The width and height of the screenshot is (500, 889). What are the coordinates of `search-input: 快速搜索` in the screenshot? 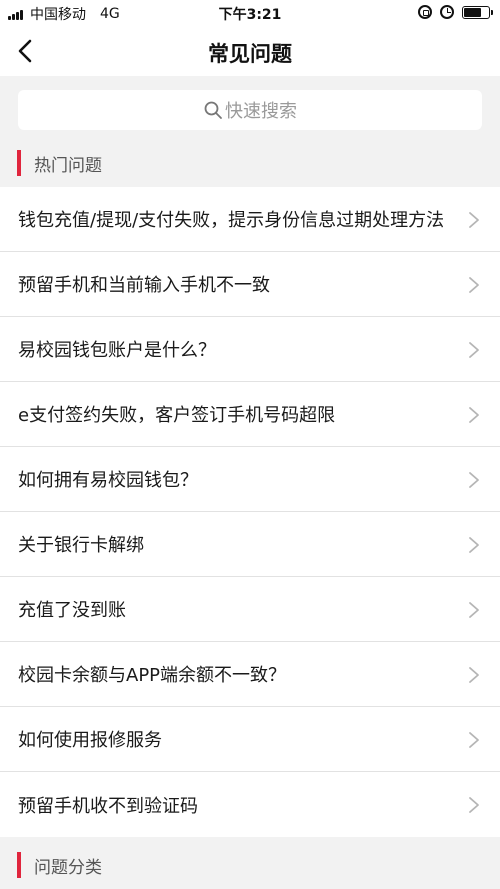 It's located at (250, 110).